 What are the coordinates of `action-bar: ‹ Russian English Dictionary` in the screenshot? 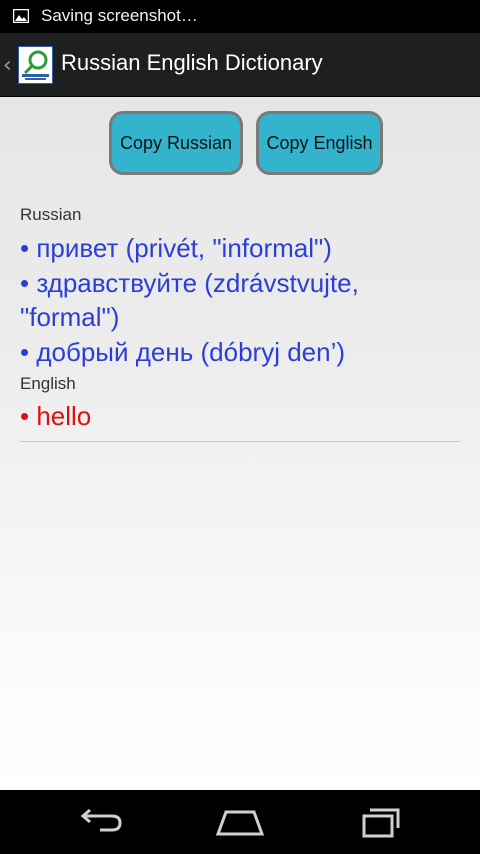 It's located at (240, 65).